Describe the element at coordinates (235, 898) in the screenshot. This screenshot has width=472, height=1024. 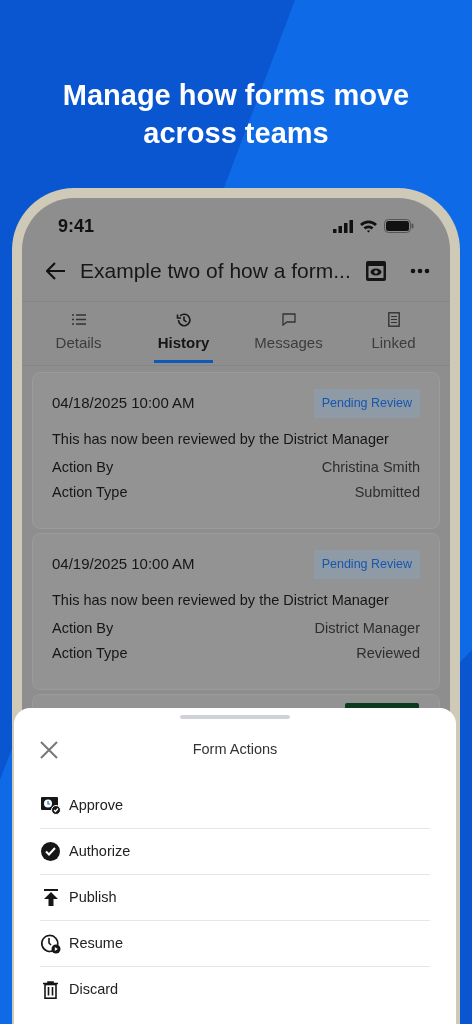
I see `action-item: Publish` at that location.